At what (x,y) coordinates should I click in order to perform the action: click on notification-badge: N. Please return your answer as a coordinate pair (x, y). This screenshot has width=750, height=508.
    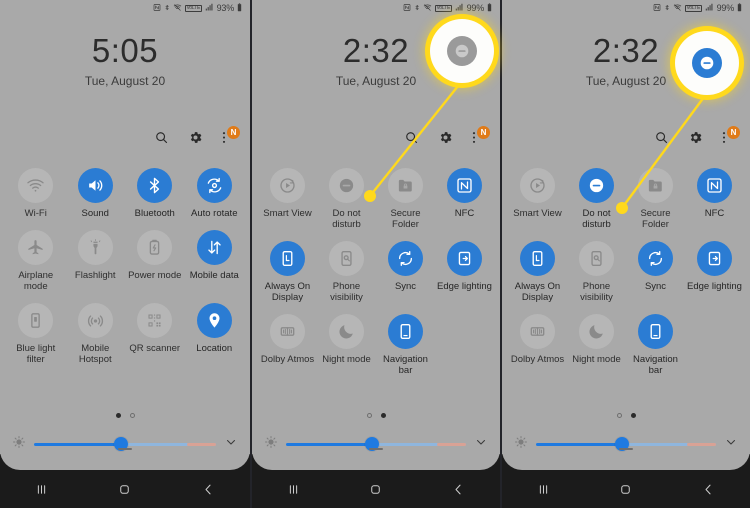
    Looking at the image, I should click on (483, 132).